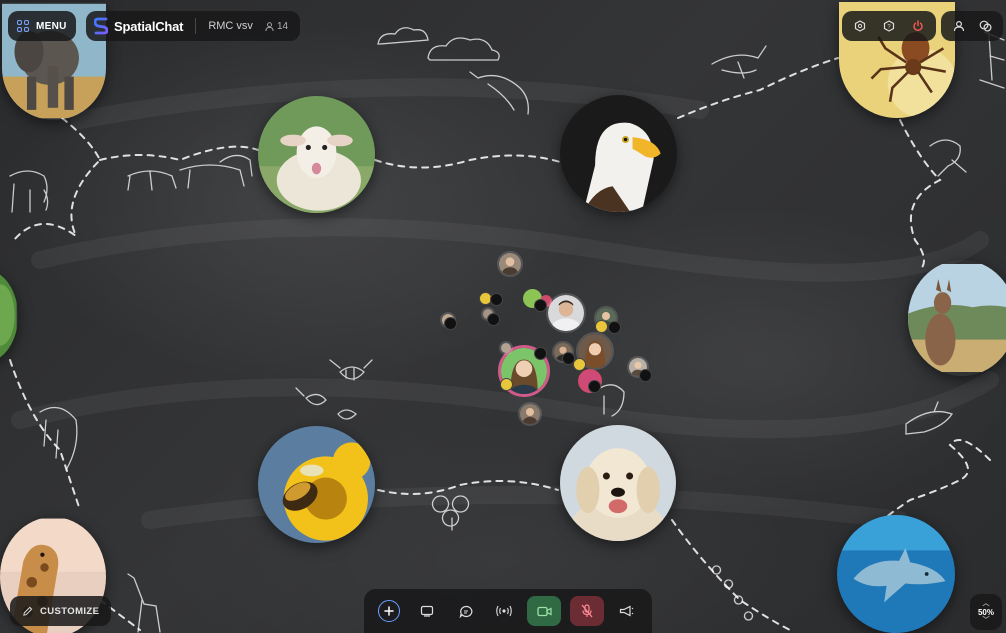 The height and width of the screenshot is (633, 1006). I want to click on leaf-zone, so click(9, 316).